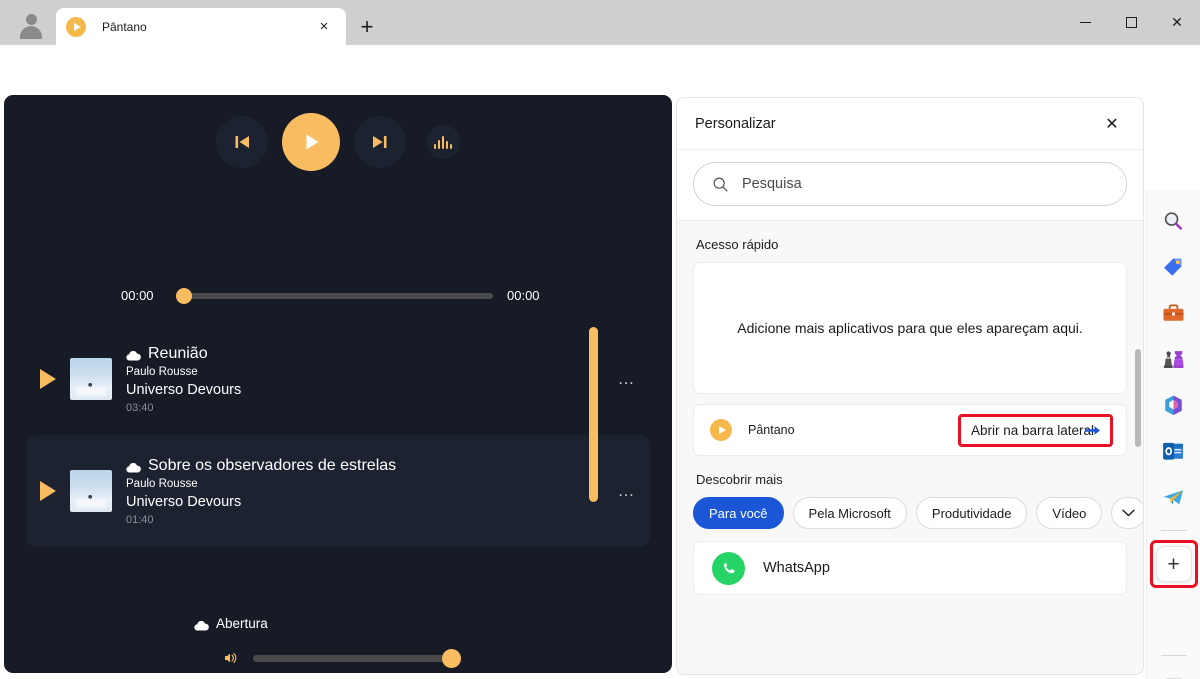  I want to click on close-icon: ×, so click(324, 27).